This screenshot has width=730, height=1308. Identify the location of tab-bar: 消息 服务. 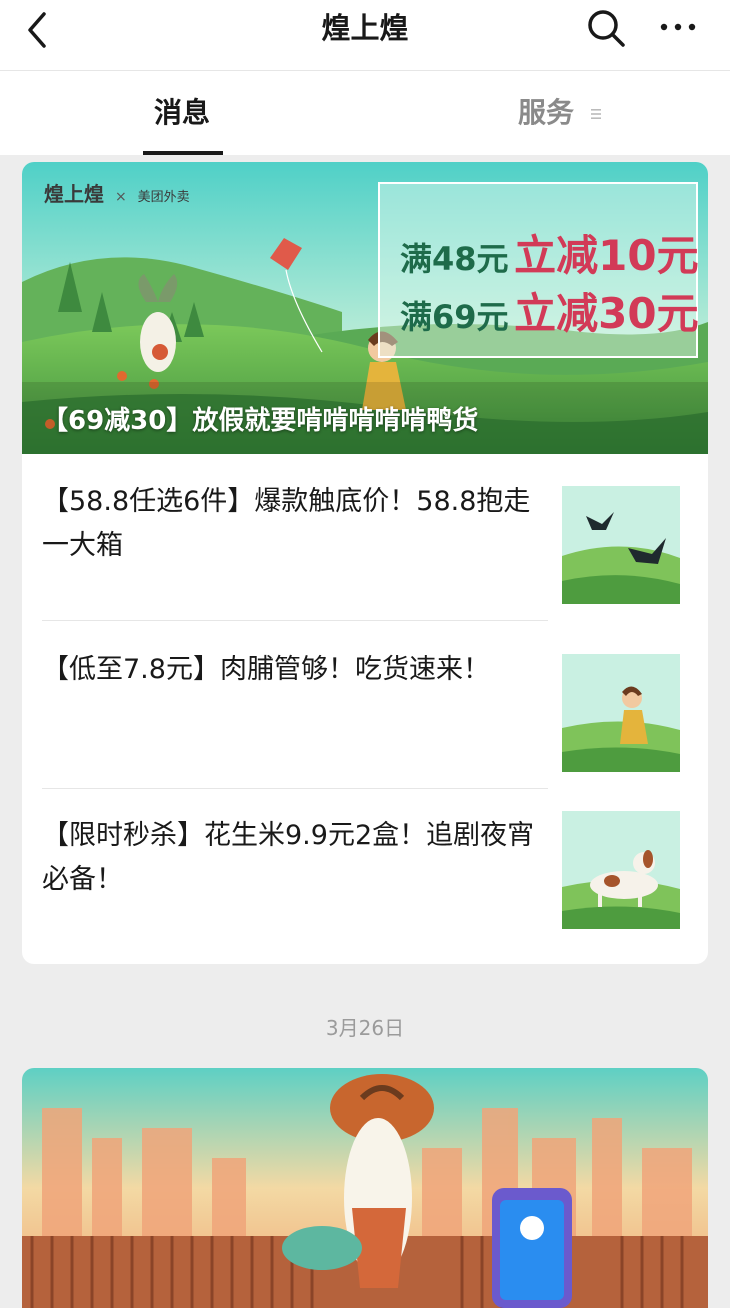
(365, 113).